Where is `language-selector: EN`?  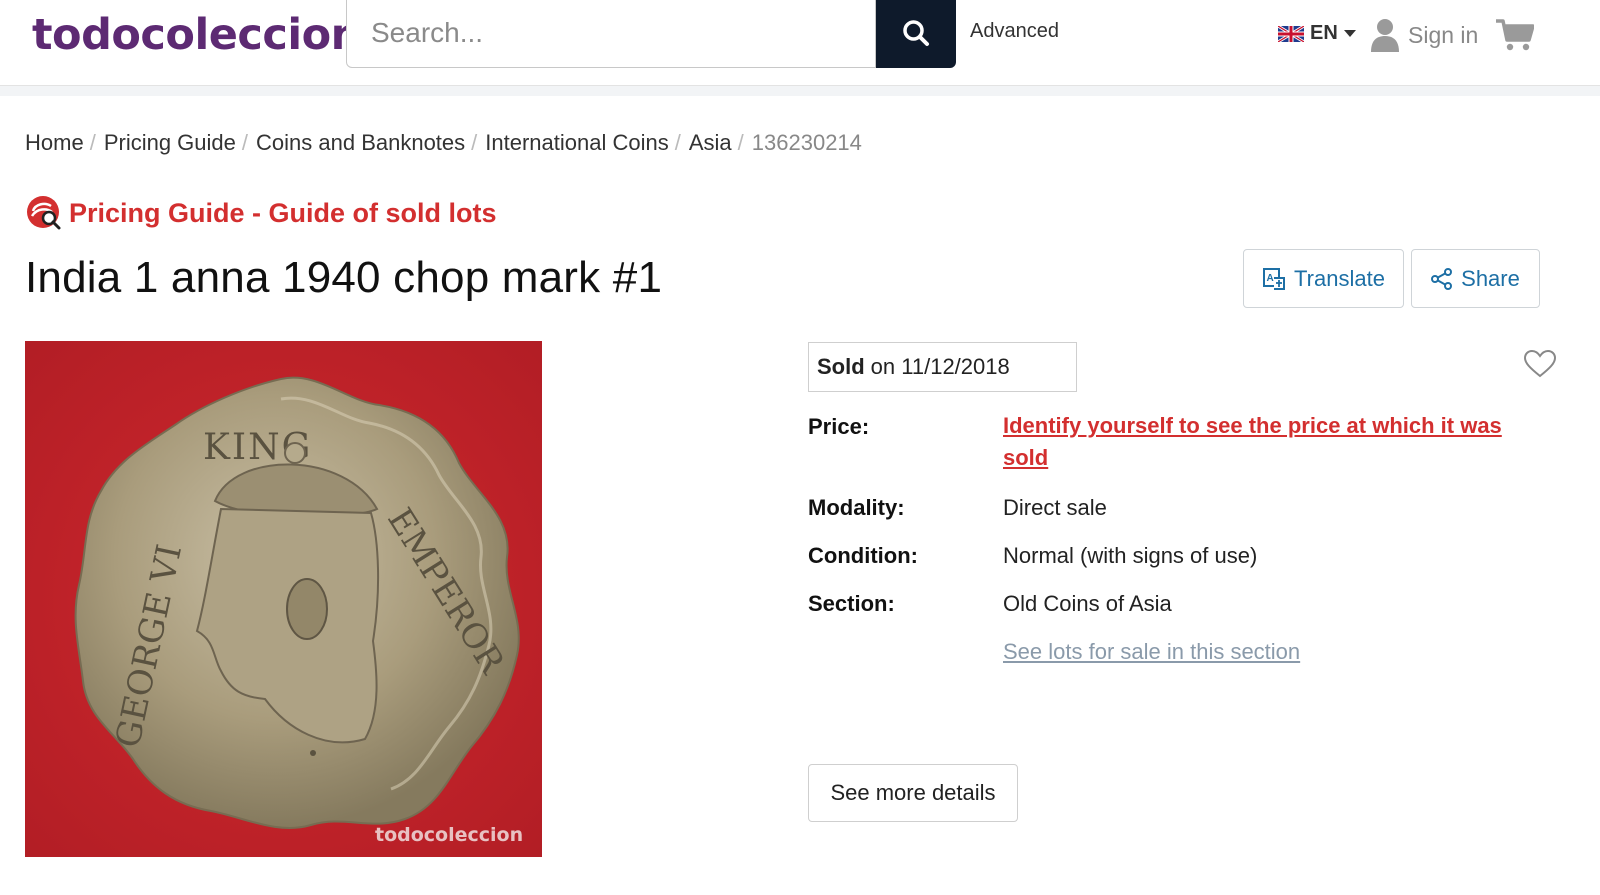 language-selector: EN is located at coordinates (1317, 33).